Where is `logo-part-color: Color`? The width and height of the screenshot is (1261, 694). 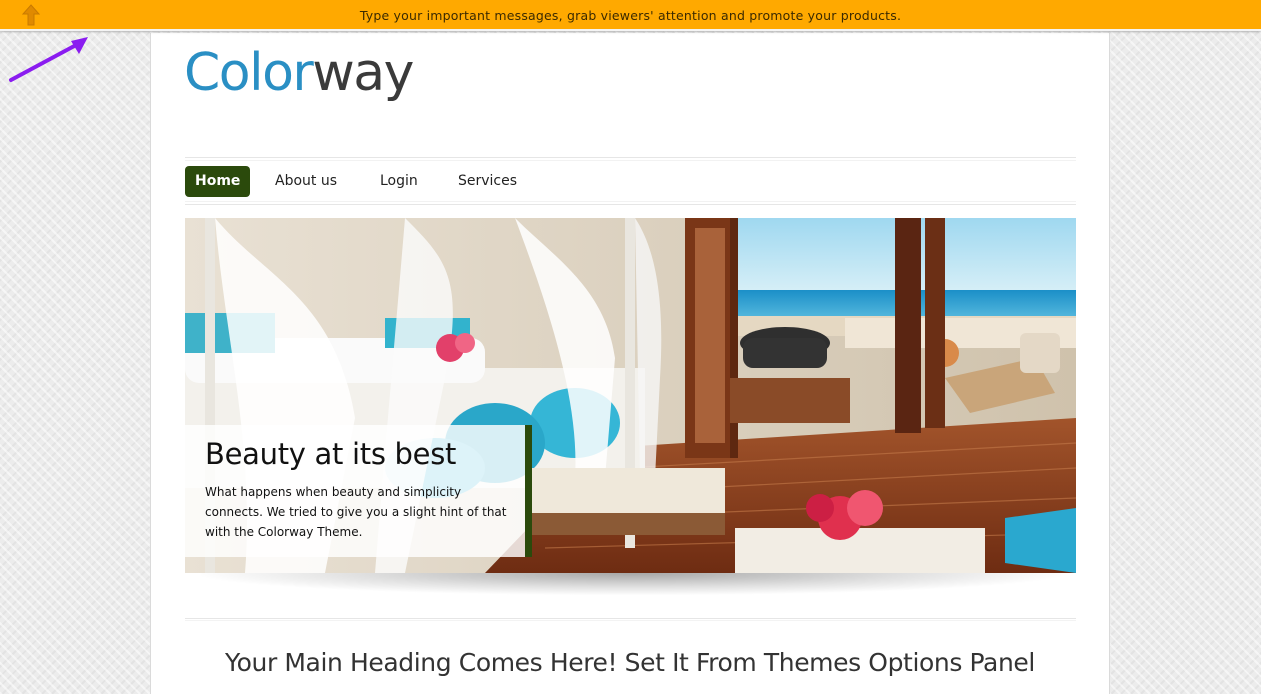
logo-part-color: Color is located at coordinates (249, 73).